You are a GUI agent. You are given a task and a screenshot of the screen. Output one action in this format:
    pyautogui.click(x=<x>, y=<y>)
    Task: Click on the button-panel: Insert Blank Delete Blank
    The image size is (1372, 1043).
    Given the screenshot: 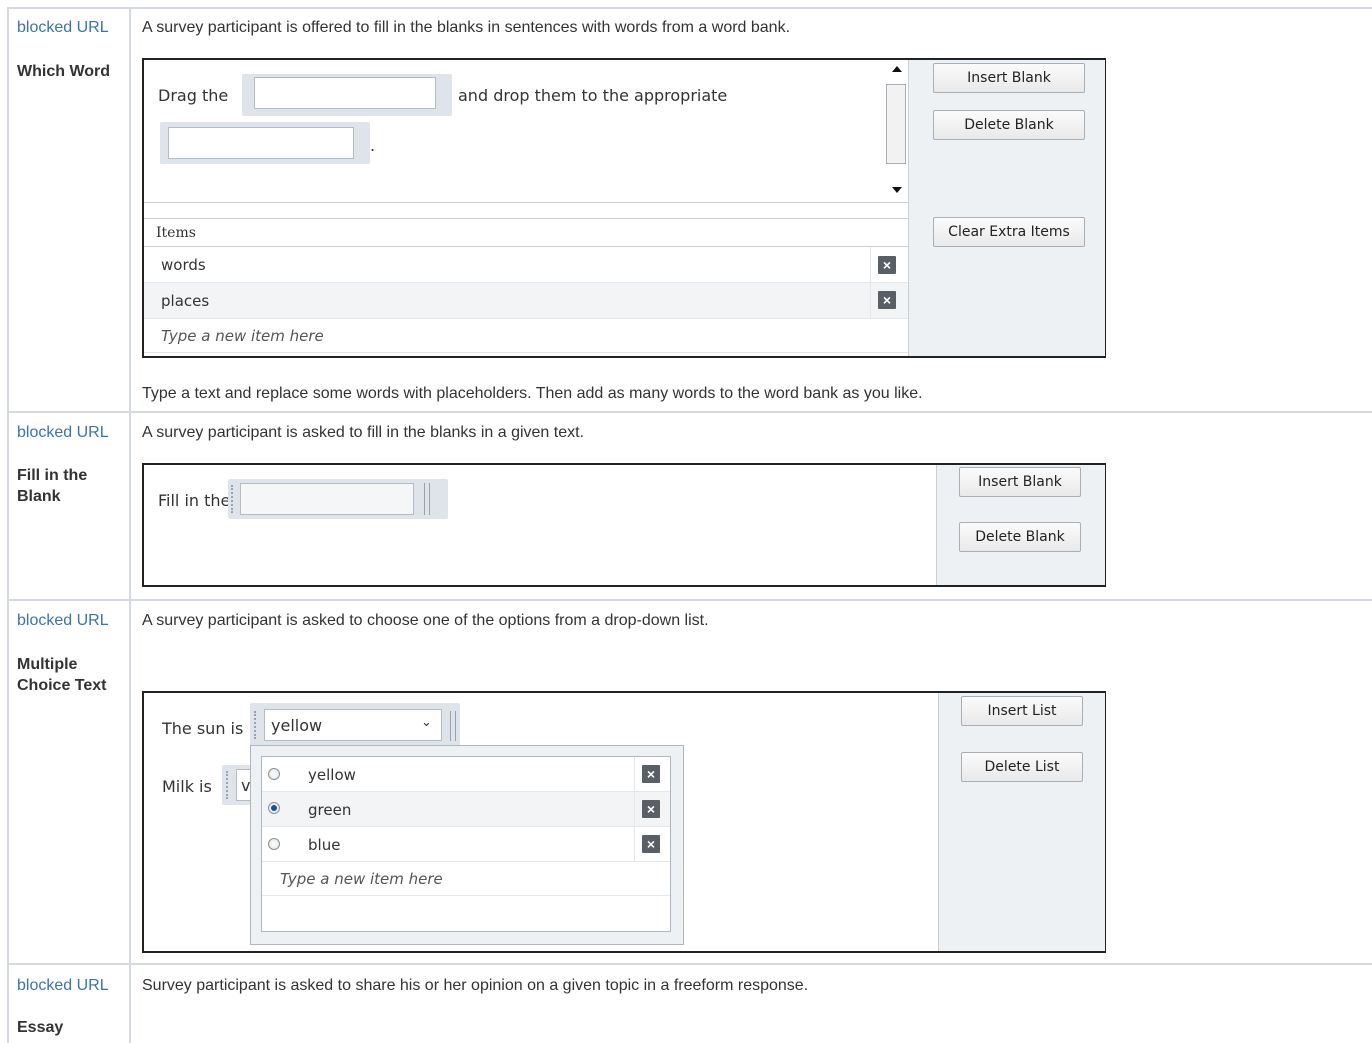 What is the action you would take?
    pyautogui.click(x=1020, y=525)
    